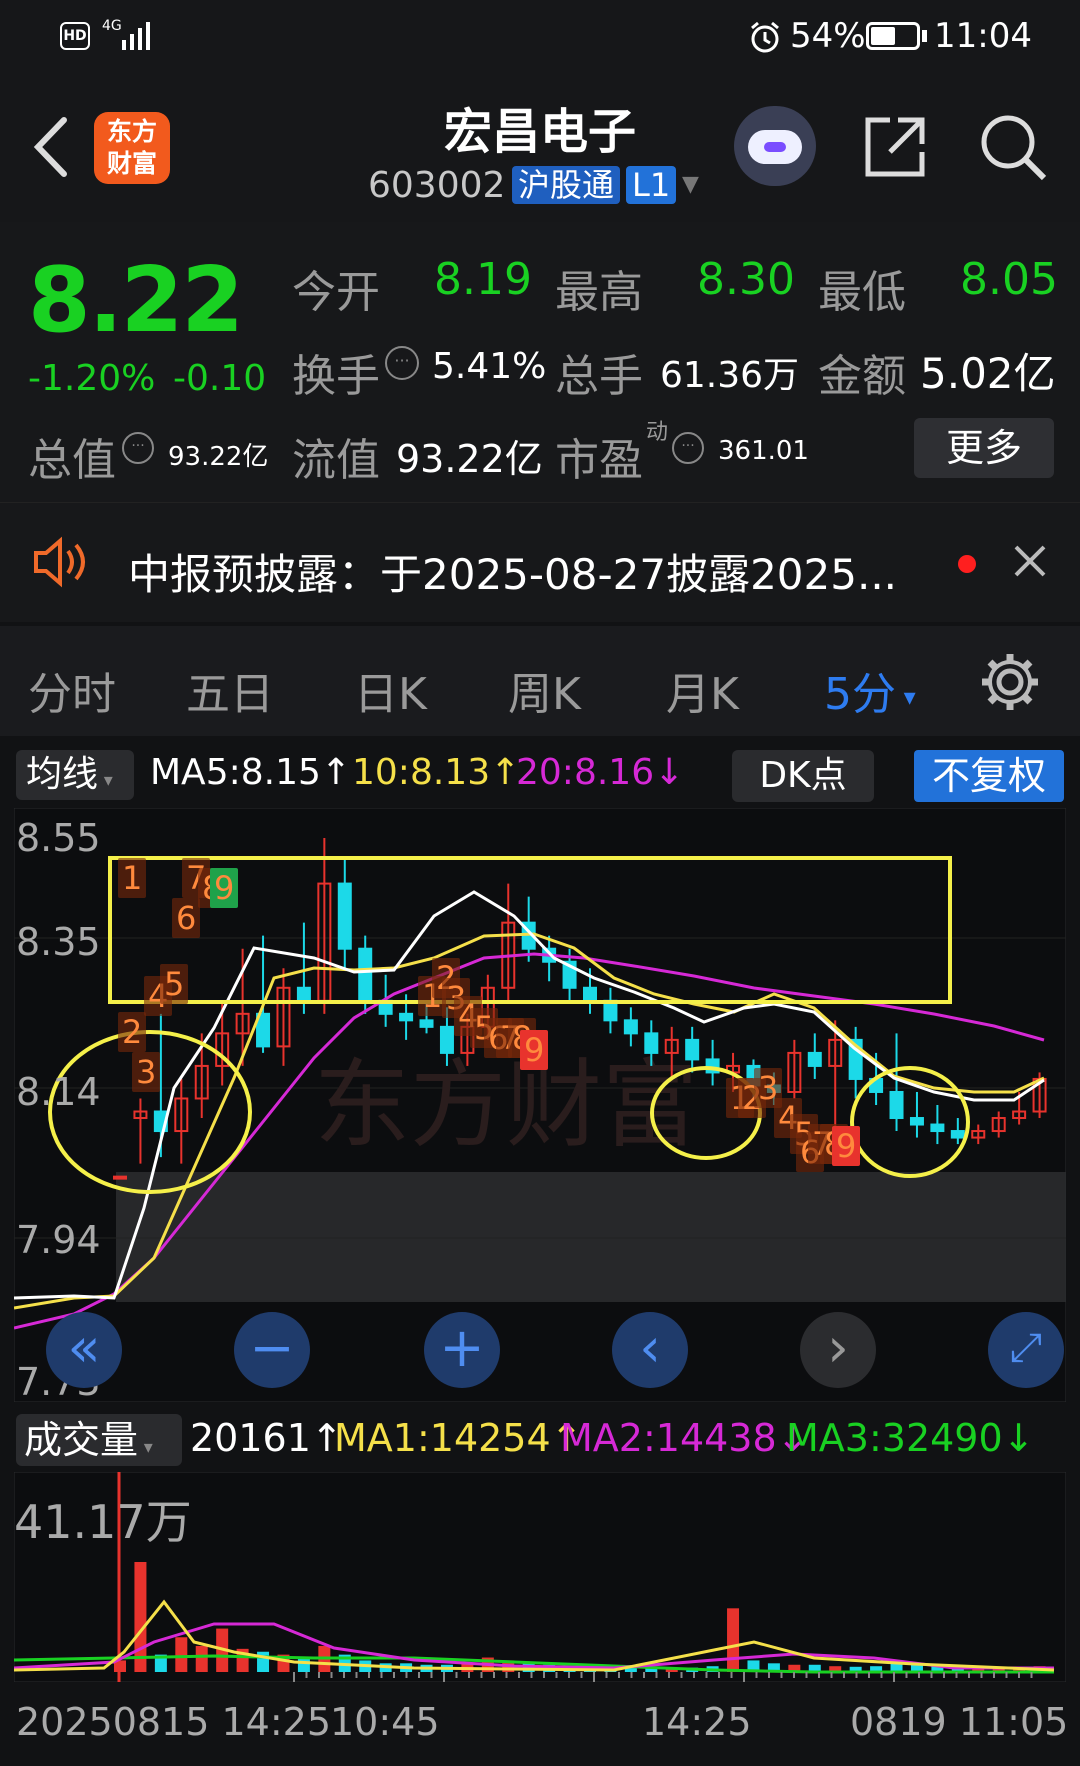 The width and height of the screenshot is (1080, 1766). What do you see at coordinates (539, 132) in the screenshot?
I see `stock-name: 宏昌电子` at bounding box center [539, 132].